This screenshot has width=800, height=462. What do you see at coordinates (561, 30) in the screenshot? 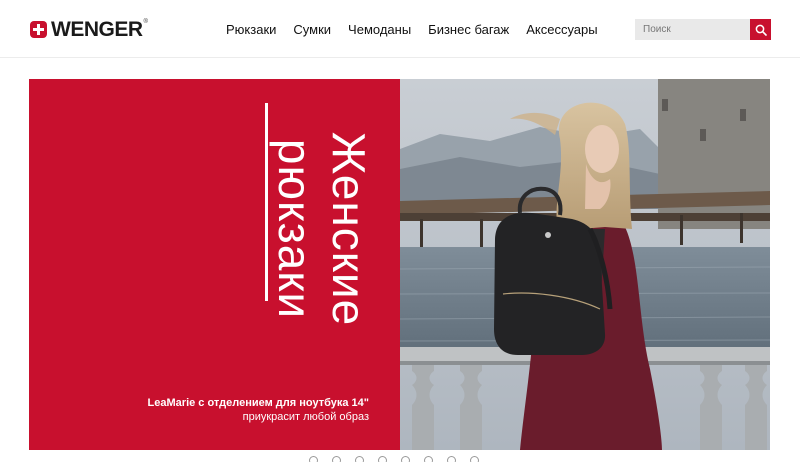
I see `nav-item-accessories: Аксессуары` at bounding box center [561, 30].